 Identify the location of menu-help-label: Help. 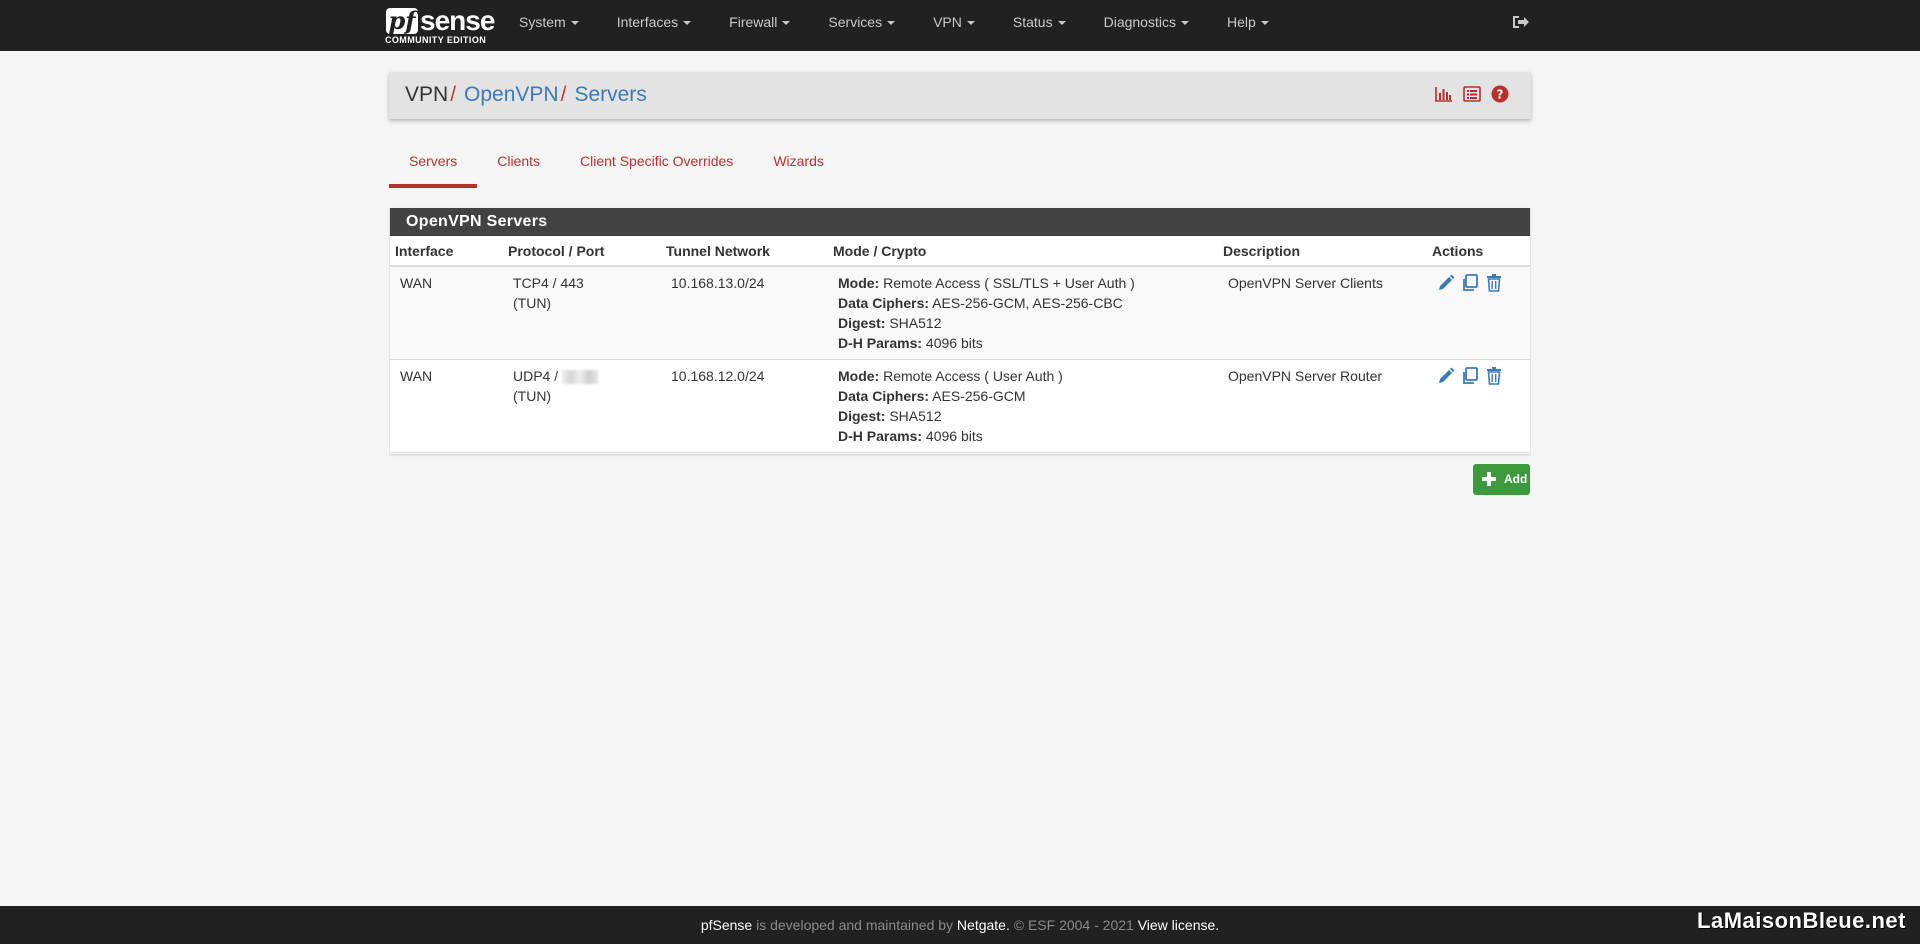
(1241, 22).